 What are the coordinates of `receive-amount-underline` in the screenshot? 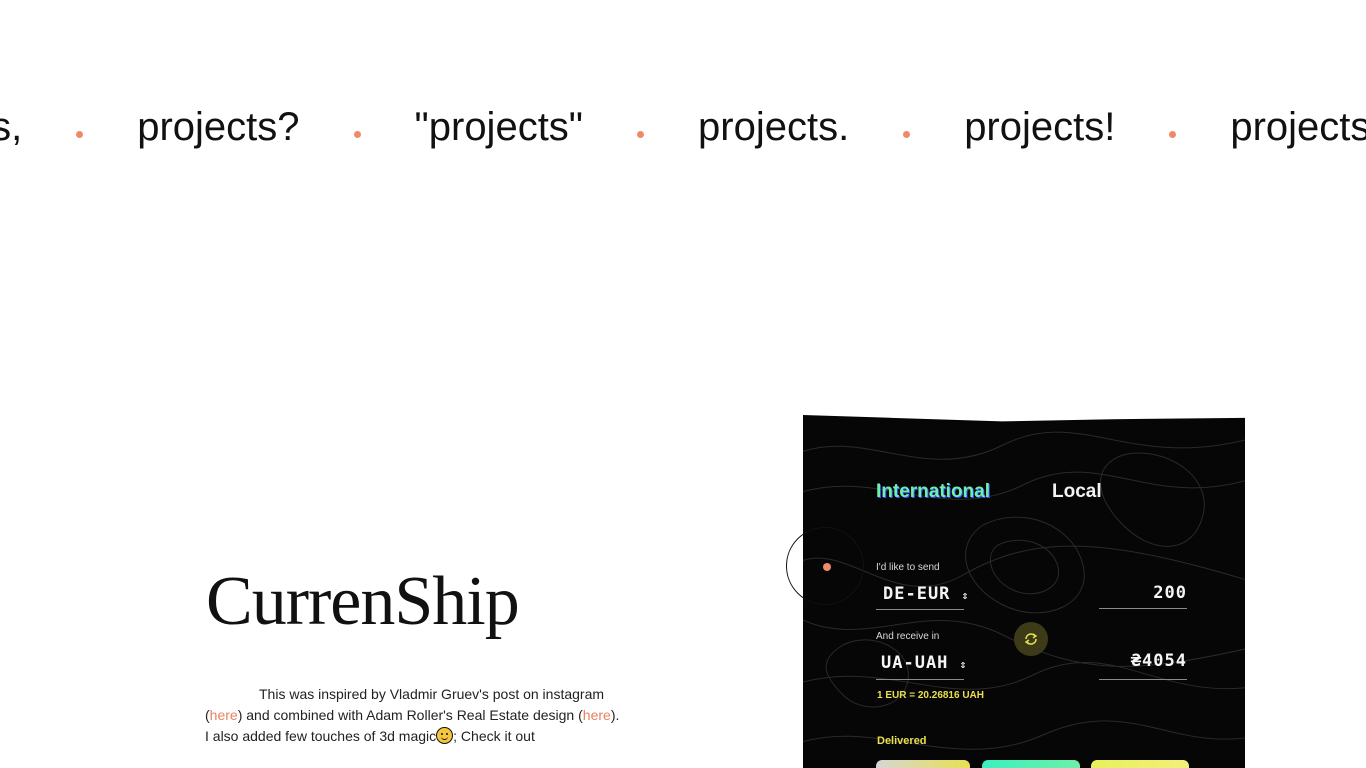 It's located at (1143, 679).